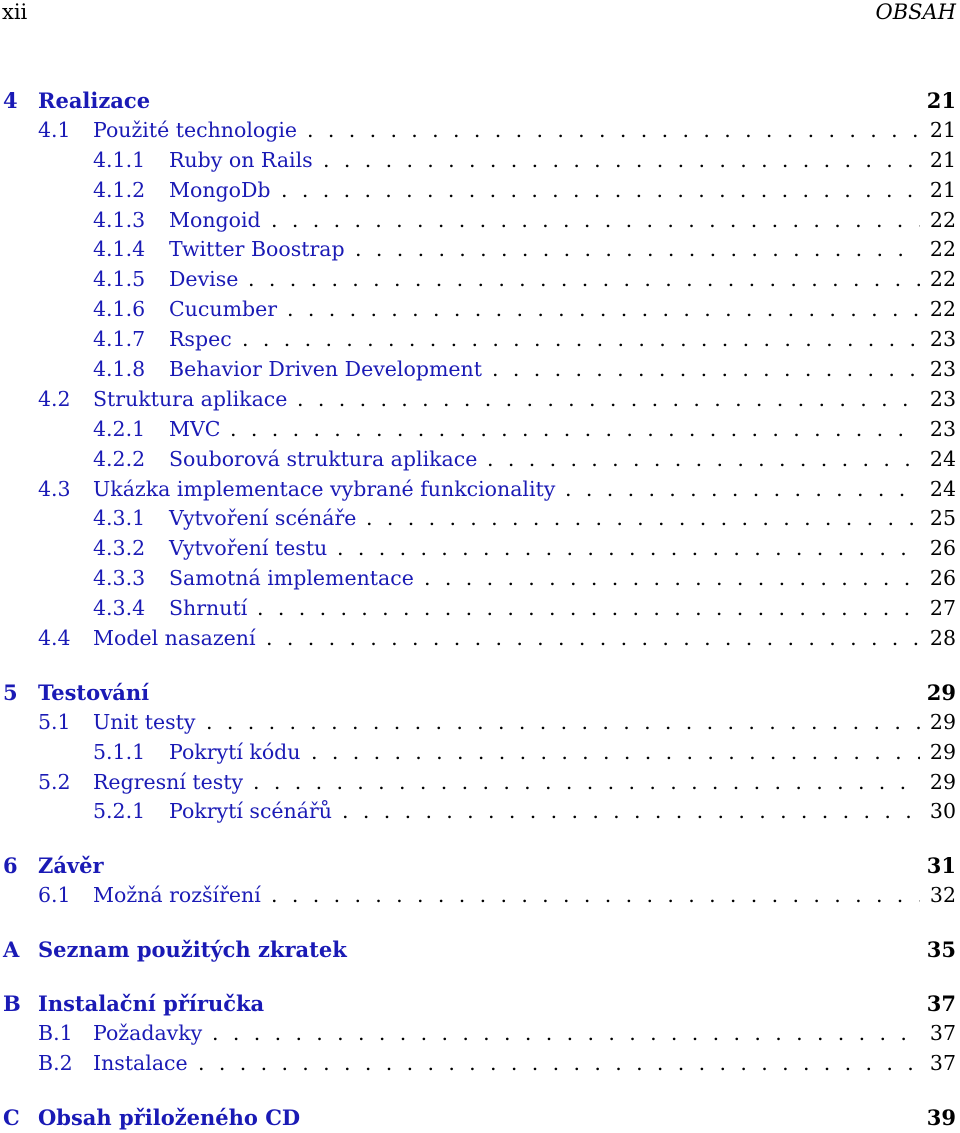 Image resolution: width=960 pixels, height=1133 pixels. Describe the element at coordinates (119, 191) in the screenshot. I see `toc-entry-number: 4.1.2` at that location.